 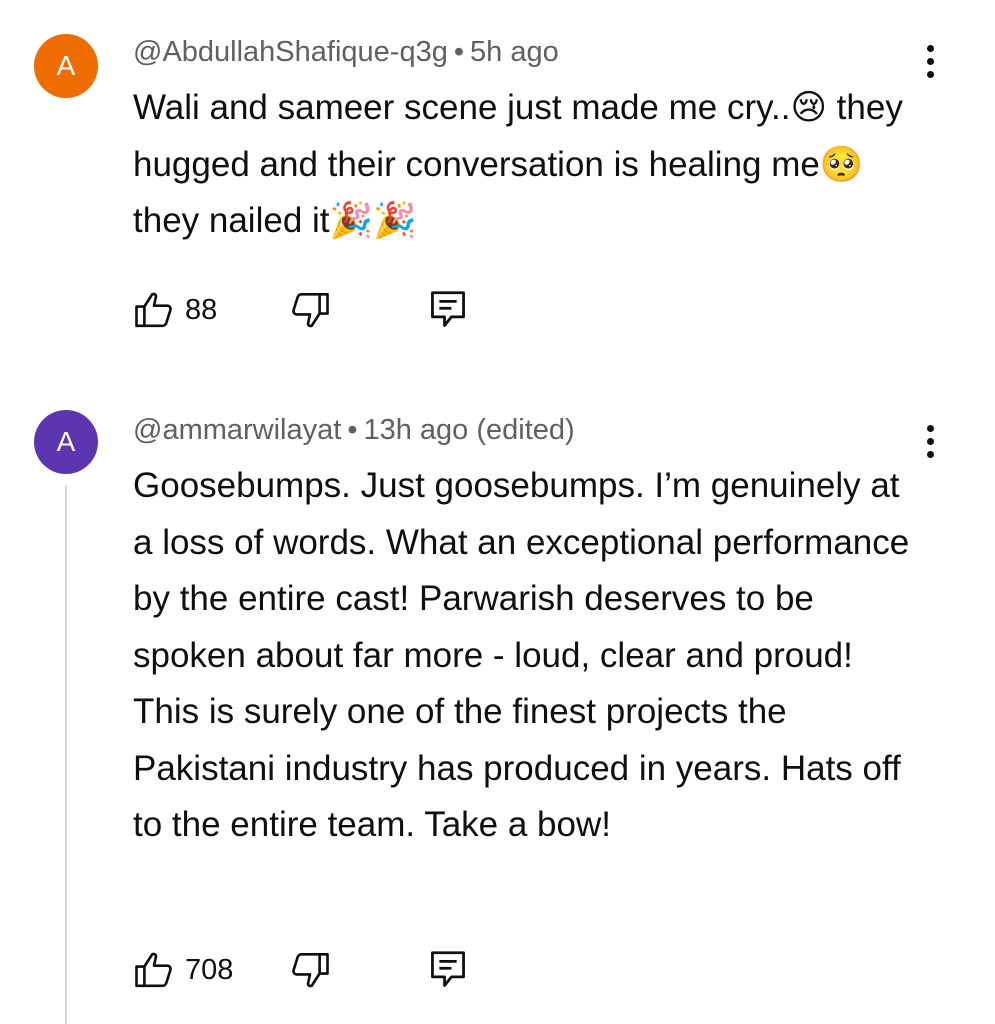 I want to click on comment-meta: @AbdullahShafique-q3g • 5h ago, so click(x=346, y=52).